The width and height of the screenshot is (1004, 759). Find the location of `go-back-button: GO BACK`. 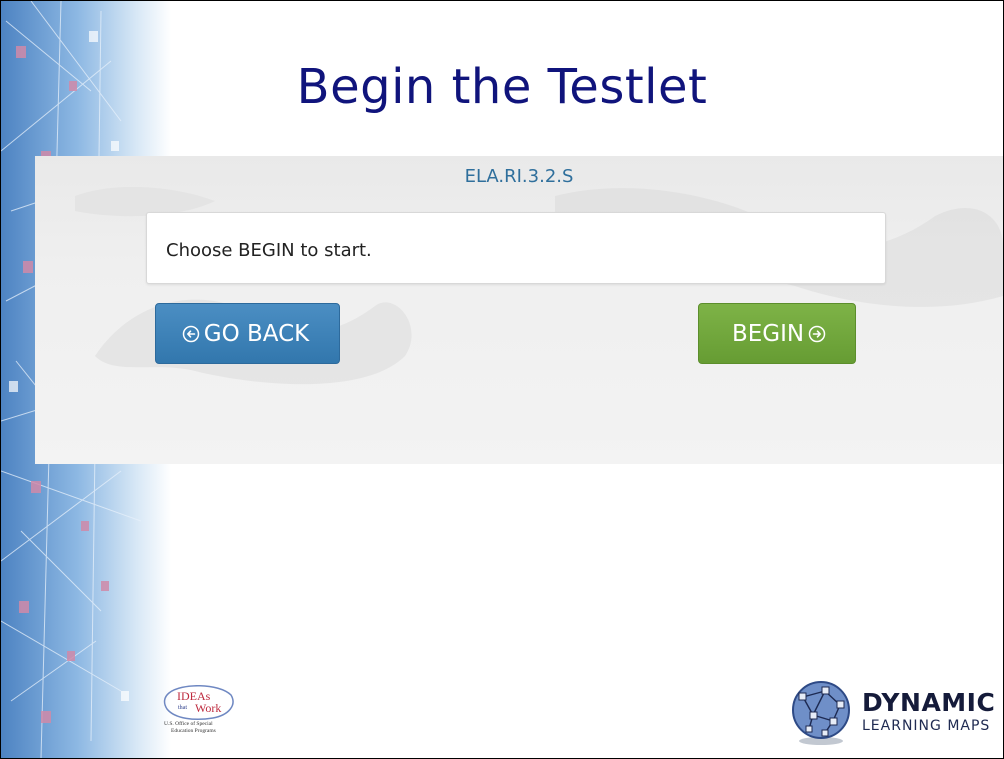

go-back-button: GO BACK is located at coordinates (247, 333).